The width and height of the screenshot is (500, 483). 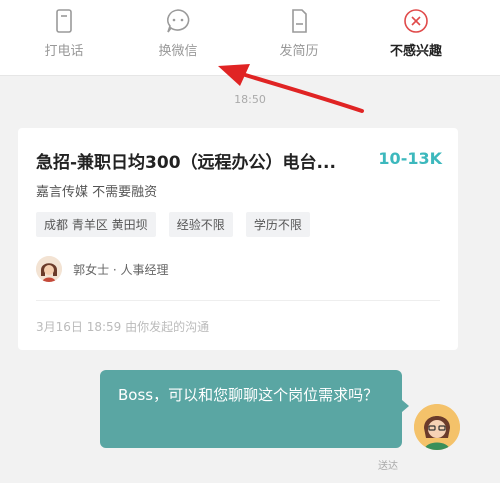 What do you see at coordinates (64, 51) in the screenshot?
I see `call-label: 打电话` at bounding box center [64, 51].